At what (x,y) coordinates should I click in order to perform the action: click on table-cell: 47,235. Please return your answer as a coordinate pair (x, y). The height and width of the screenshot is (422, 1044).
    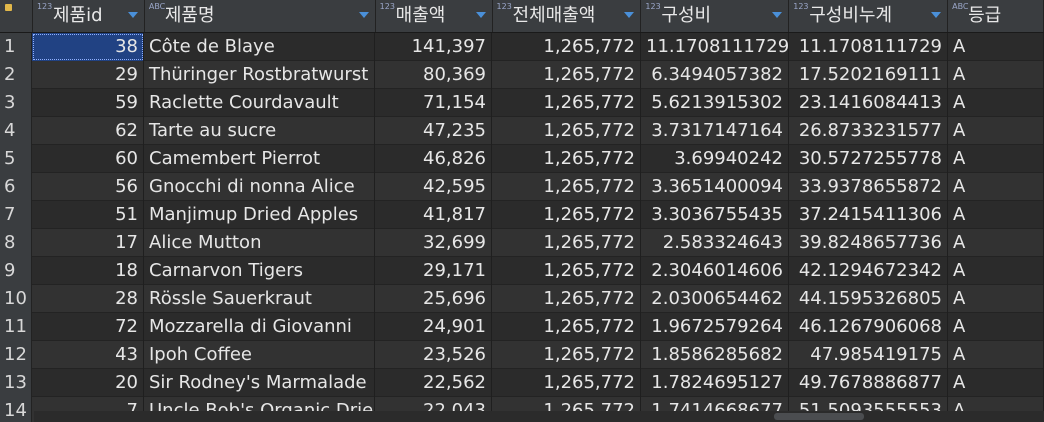
    Looking at the image, I should click on (433, 131).